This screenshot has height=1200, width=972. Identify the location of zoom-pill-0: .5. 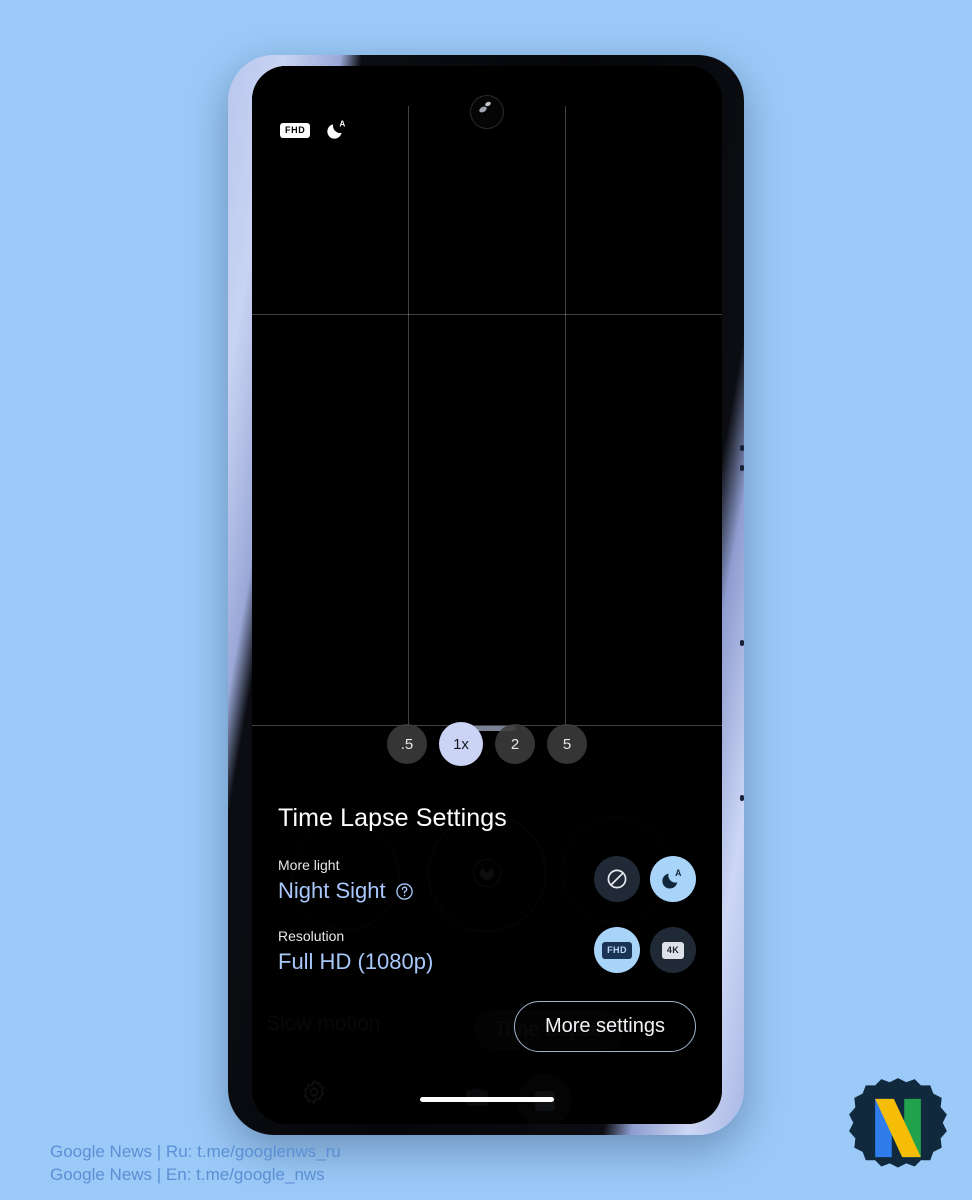
(407, 744).